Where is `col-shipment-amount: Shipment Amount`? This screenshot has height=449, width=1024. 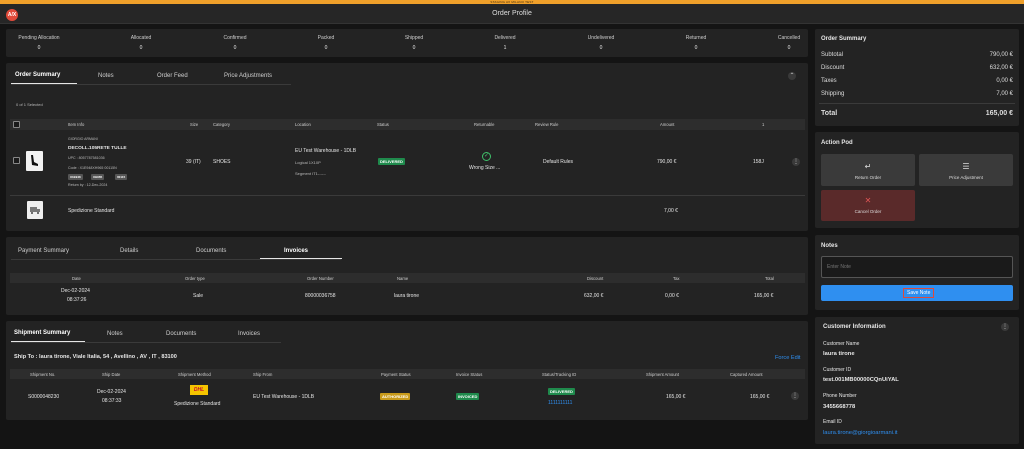
col-shipment-amount: Shipment Amount is located at coordinates (663, 374).